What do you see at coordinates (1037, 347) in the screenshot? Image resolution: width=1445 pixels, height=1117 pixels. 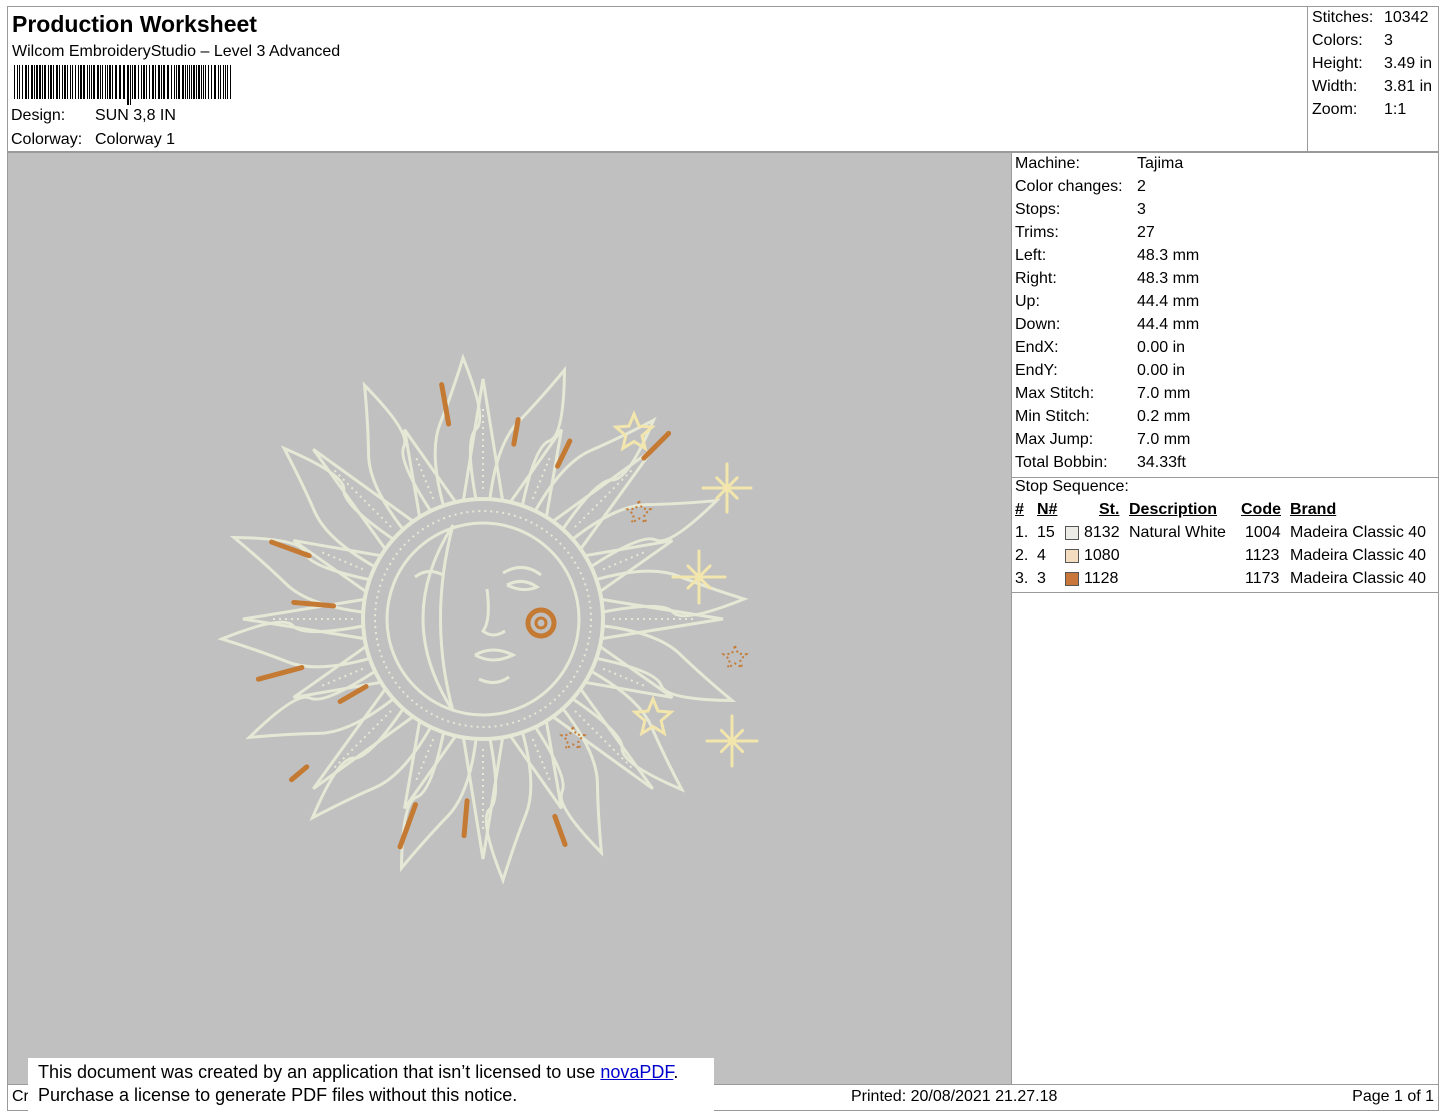 I see `property-label: EndX:` at bounding box center [1037, 347].